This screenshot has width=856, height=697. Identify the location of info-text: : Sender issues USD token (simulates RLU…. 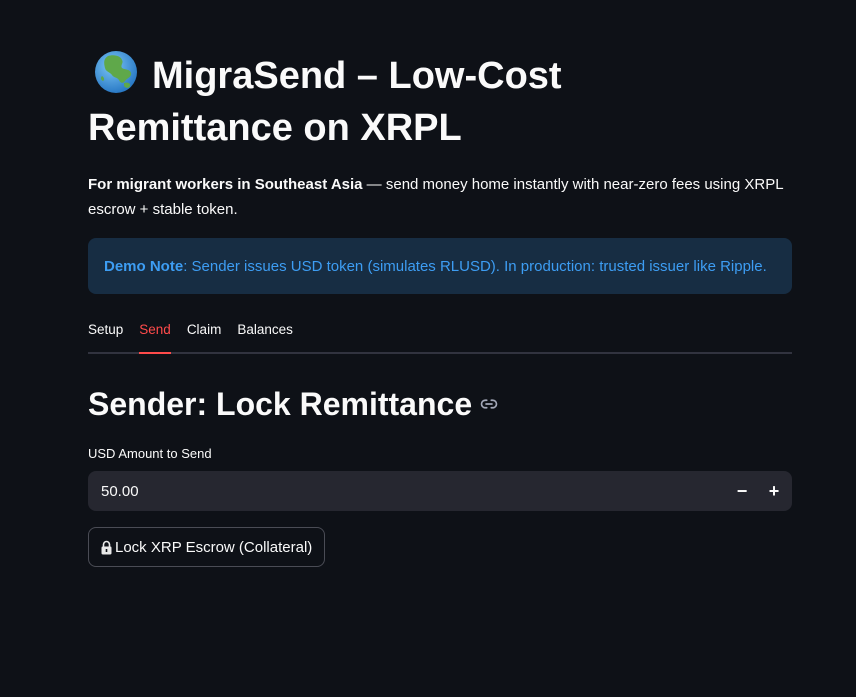
(475, 266).